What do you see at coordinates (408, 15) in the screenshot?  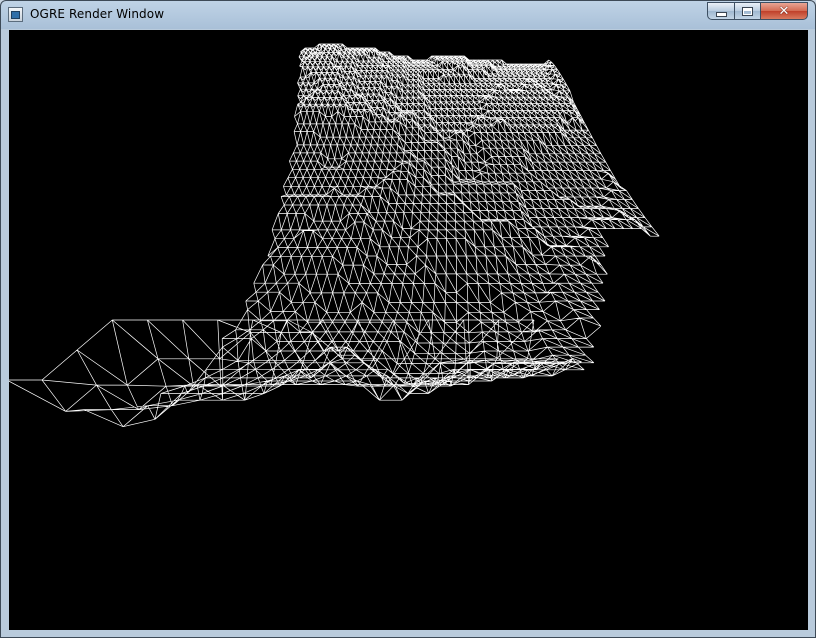 I see `title-bar: OGRE Render Window ✕` at bounding box center [408, 15].